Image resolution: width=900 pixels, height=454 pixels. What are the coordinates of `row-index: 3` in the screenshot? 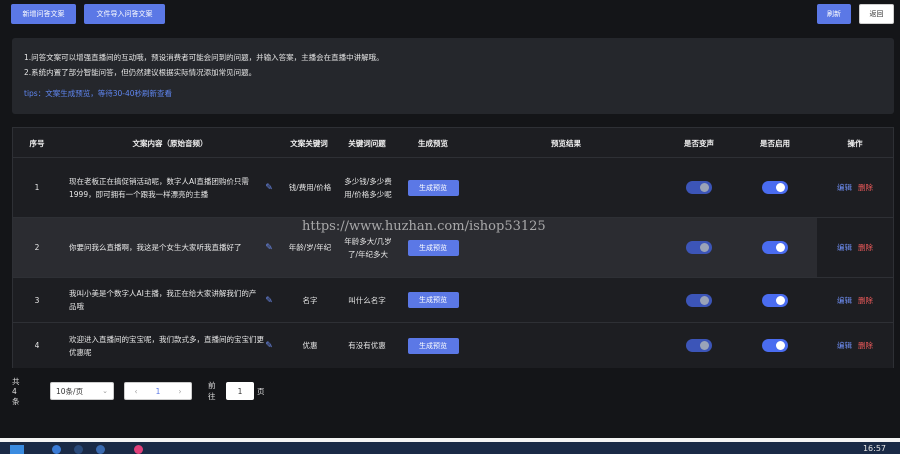 It's located at (37, 300).